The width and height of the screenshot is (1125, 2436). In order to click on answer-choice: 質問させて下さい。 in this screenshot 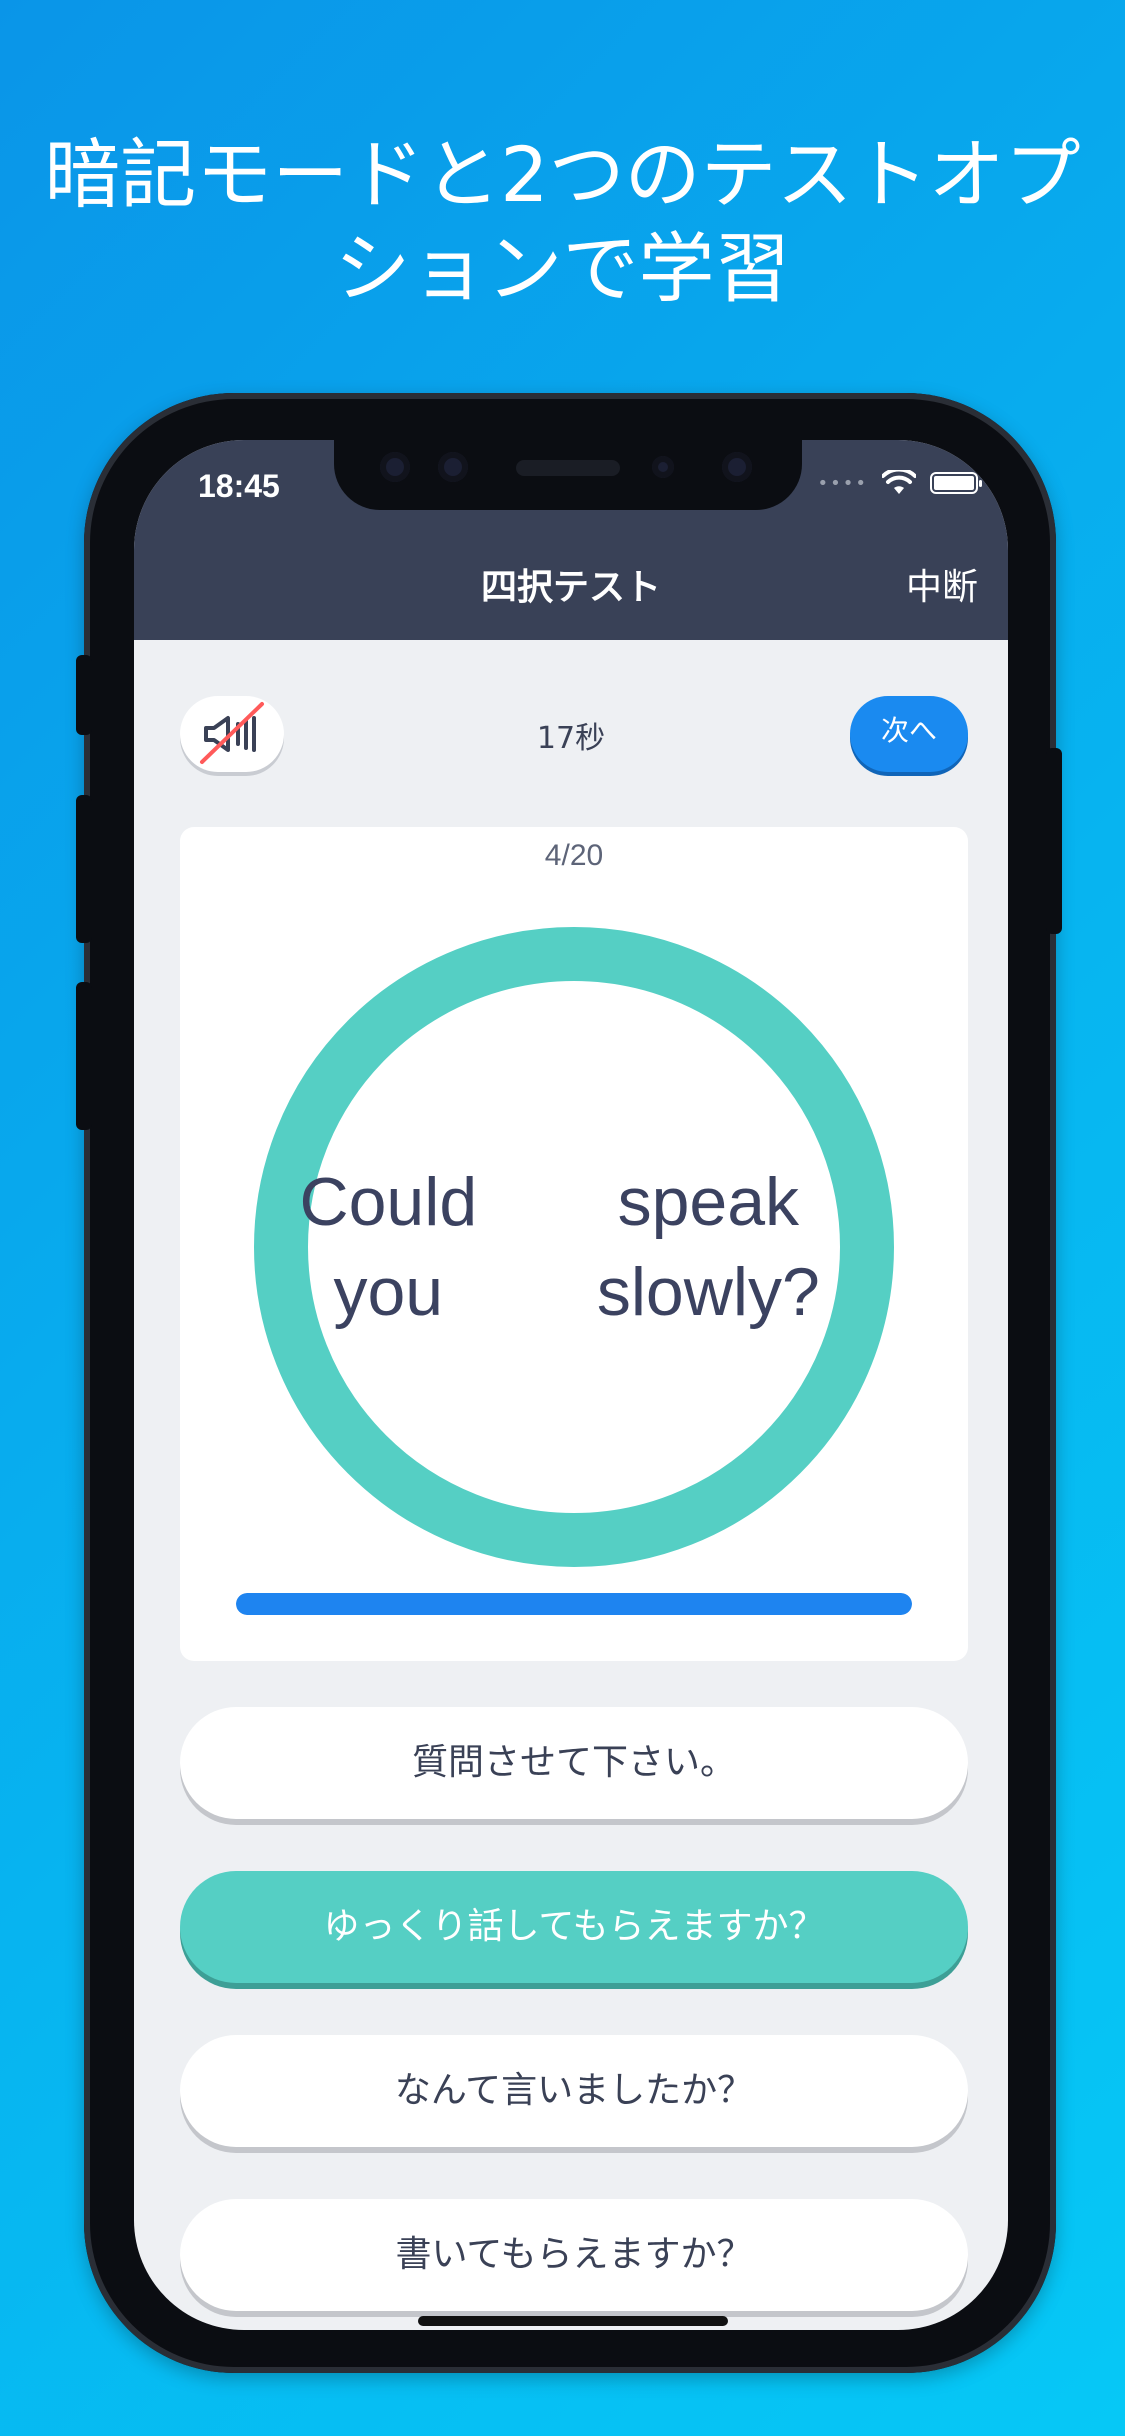, I will do `click(574, 1763)`.